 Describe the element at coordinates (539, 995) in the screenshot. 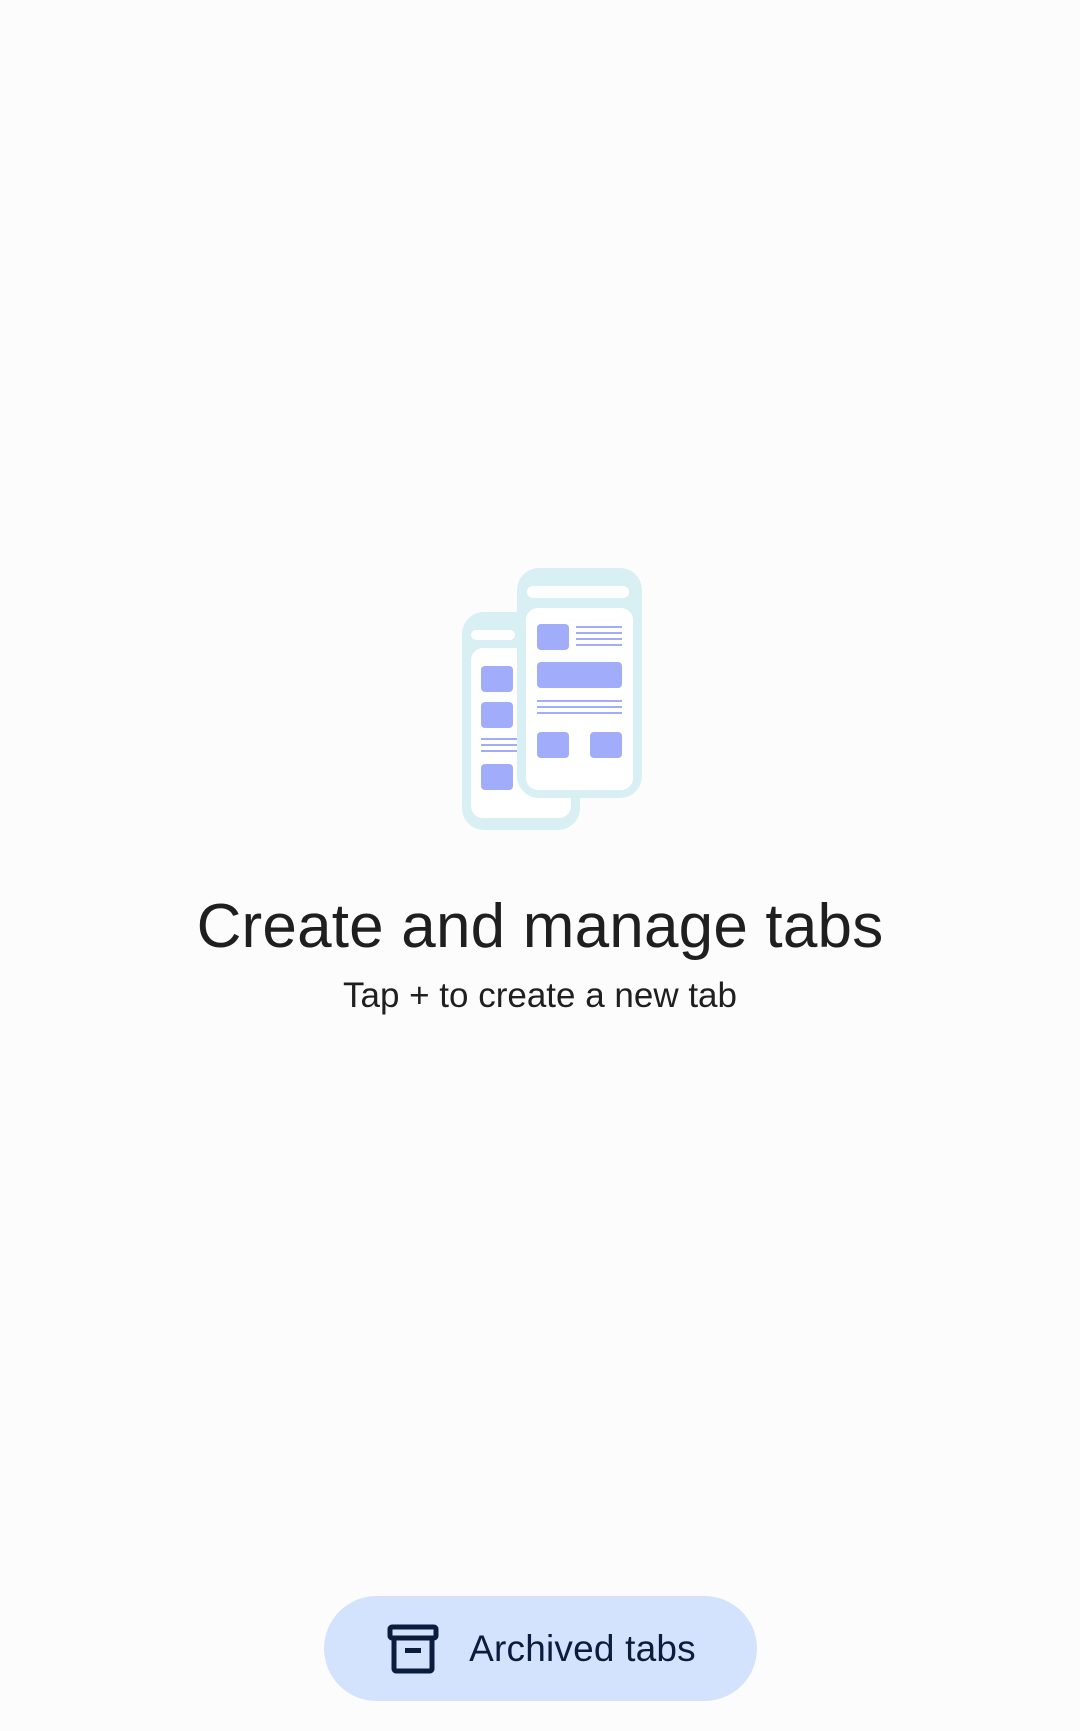

I see `empty-state-subtitle: Tap + to create a new tab` at that location.